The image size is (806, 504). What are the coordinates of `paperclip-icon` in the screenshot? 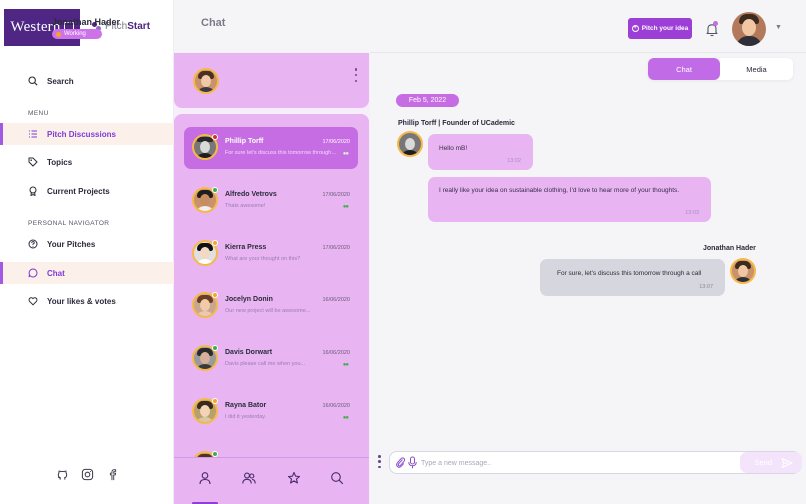 It's located at (400, 462).